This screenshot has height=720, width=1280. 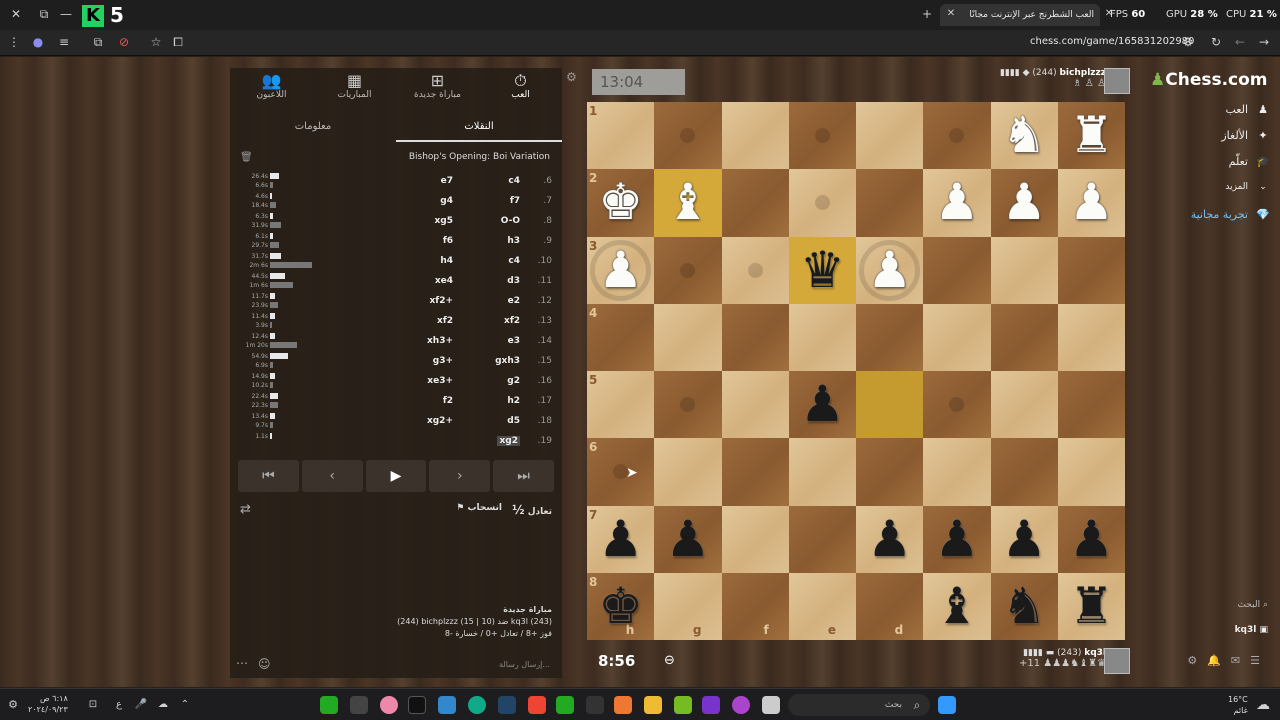 I want to click on tab-info: معلومات, so click(x=313, y=128).